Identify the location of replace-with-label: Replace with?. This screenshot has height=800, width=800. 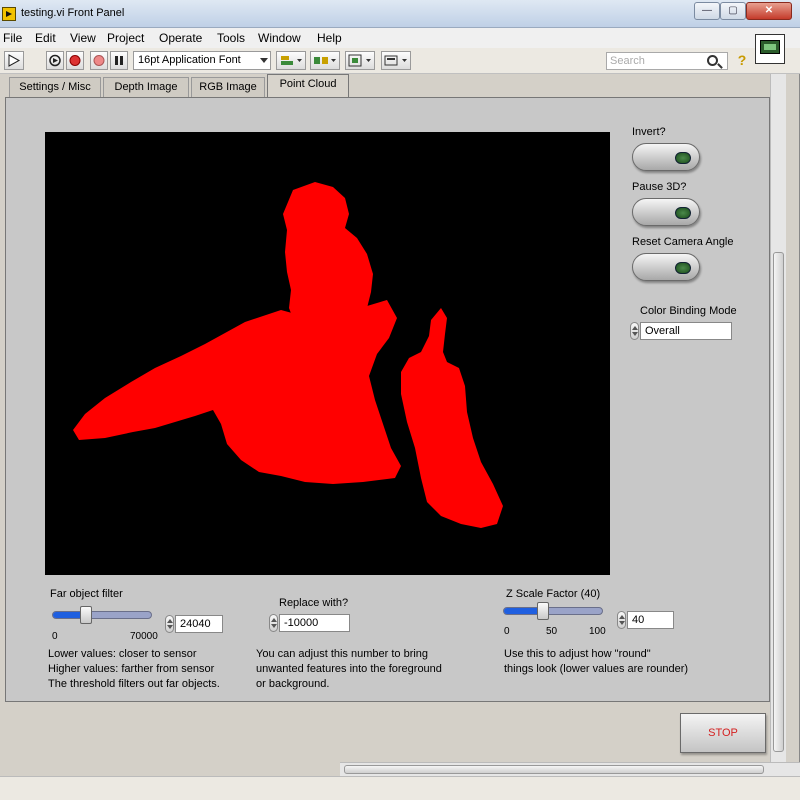
(314, 603).